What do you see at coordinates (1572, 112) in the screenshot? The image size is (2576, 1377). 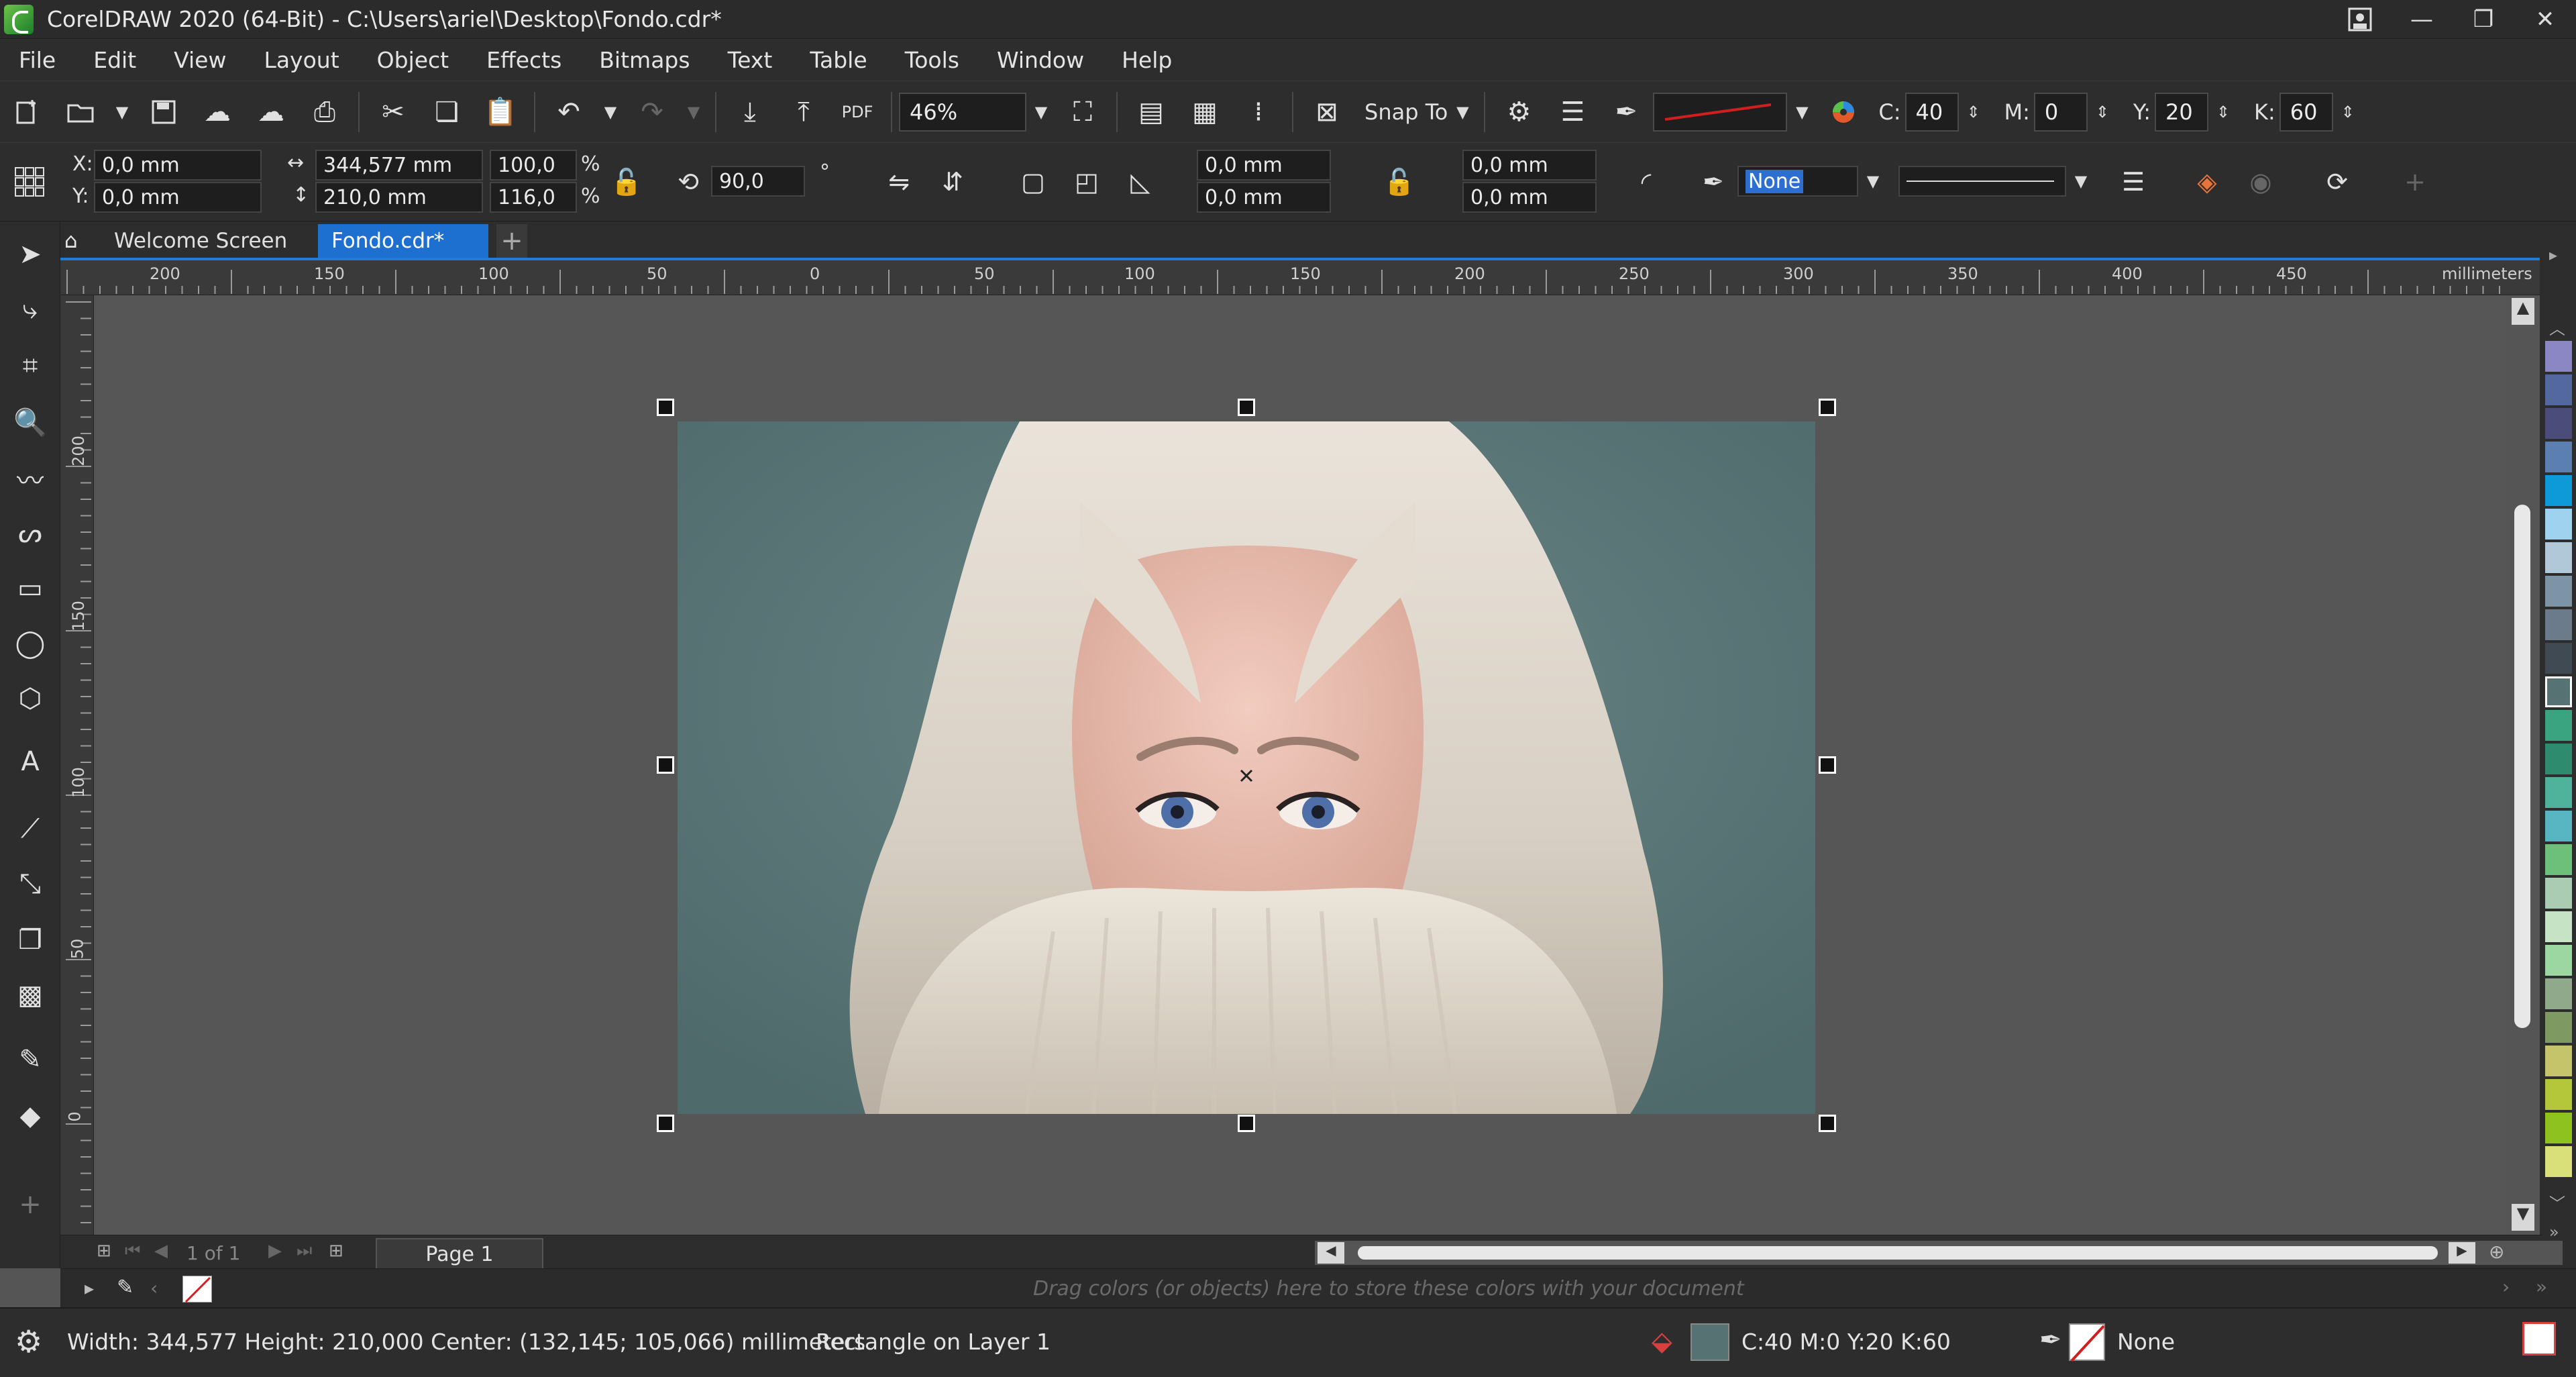 I see `align-distribute-icon: ☰` at bounding box center [1572, 112].